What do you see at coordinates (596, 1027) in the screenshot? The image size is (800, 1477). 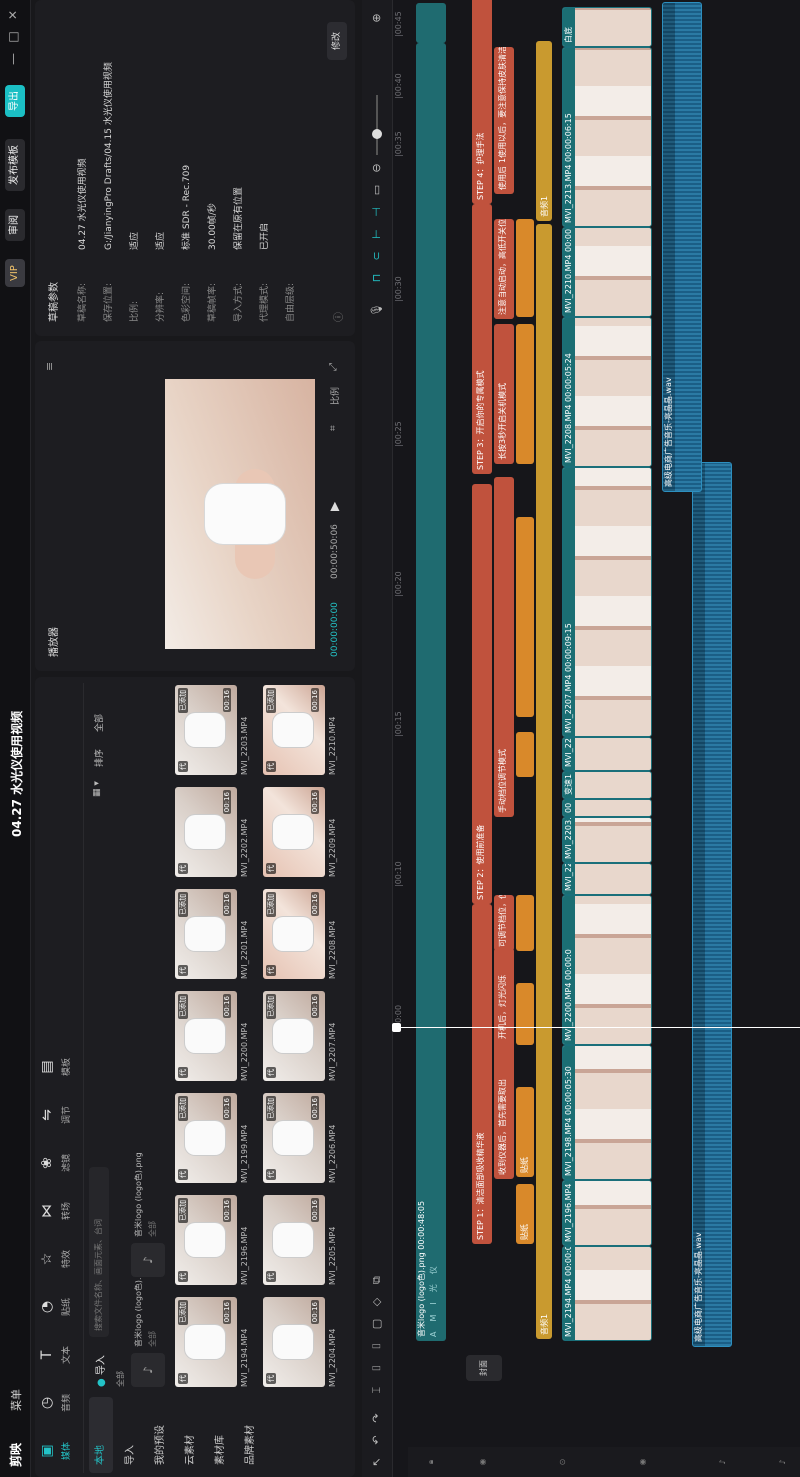 I see `playhead` at bounding box center [596, 1027].